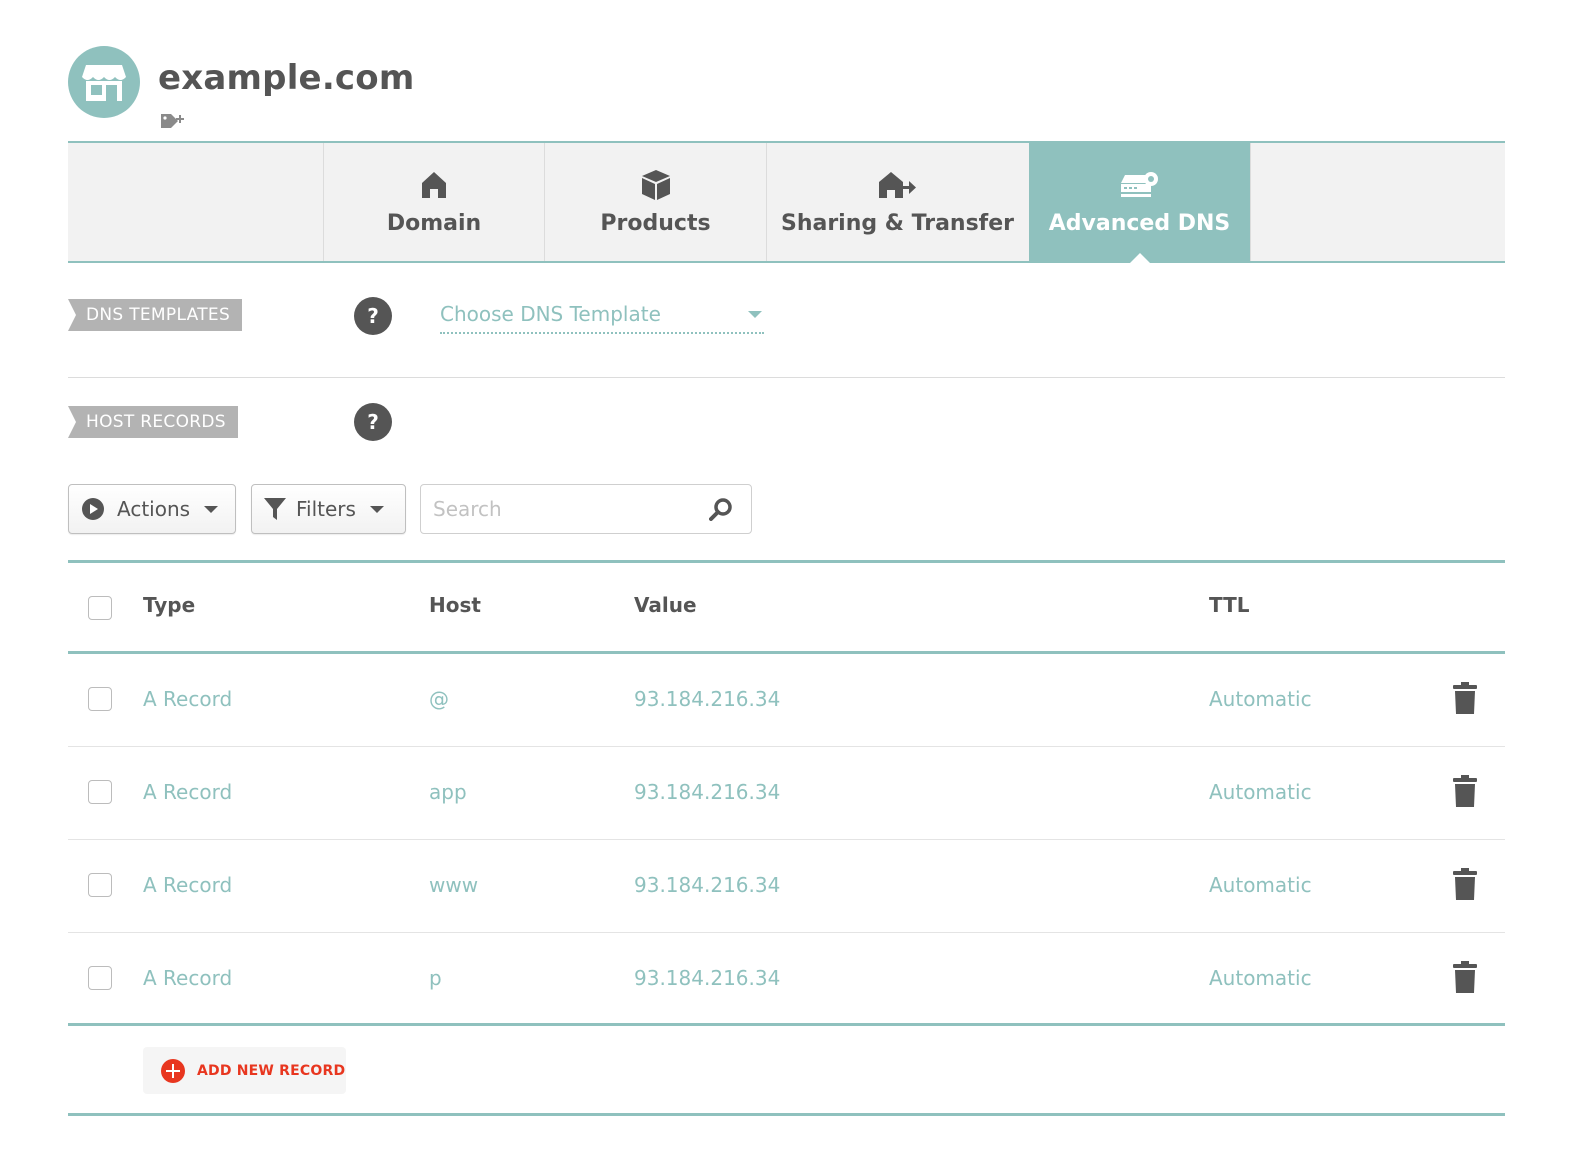 The width and height of the screenshot is (1581, 1159). Describe the element at coordinates (434, 185) in the screenshot. I see `home-icon` at that location.